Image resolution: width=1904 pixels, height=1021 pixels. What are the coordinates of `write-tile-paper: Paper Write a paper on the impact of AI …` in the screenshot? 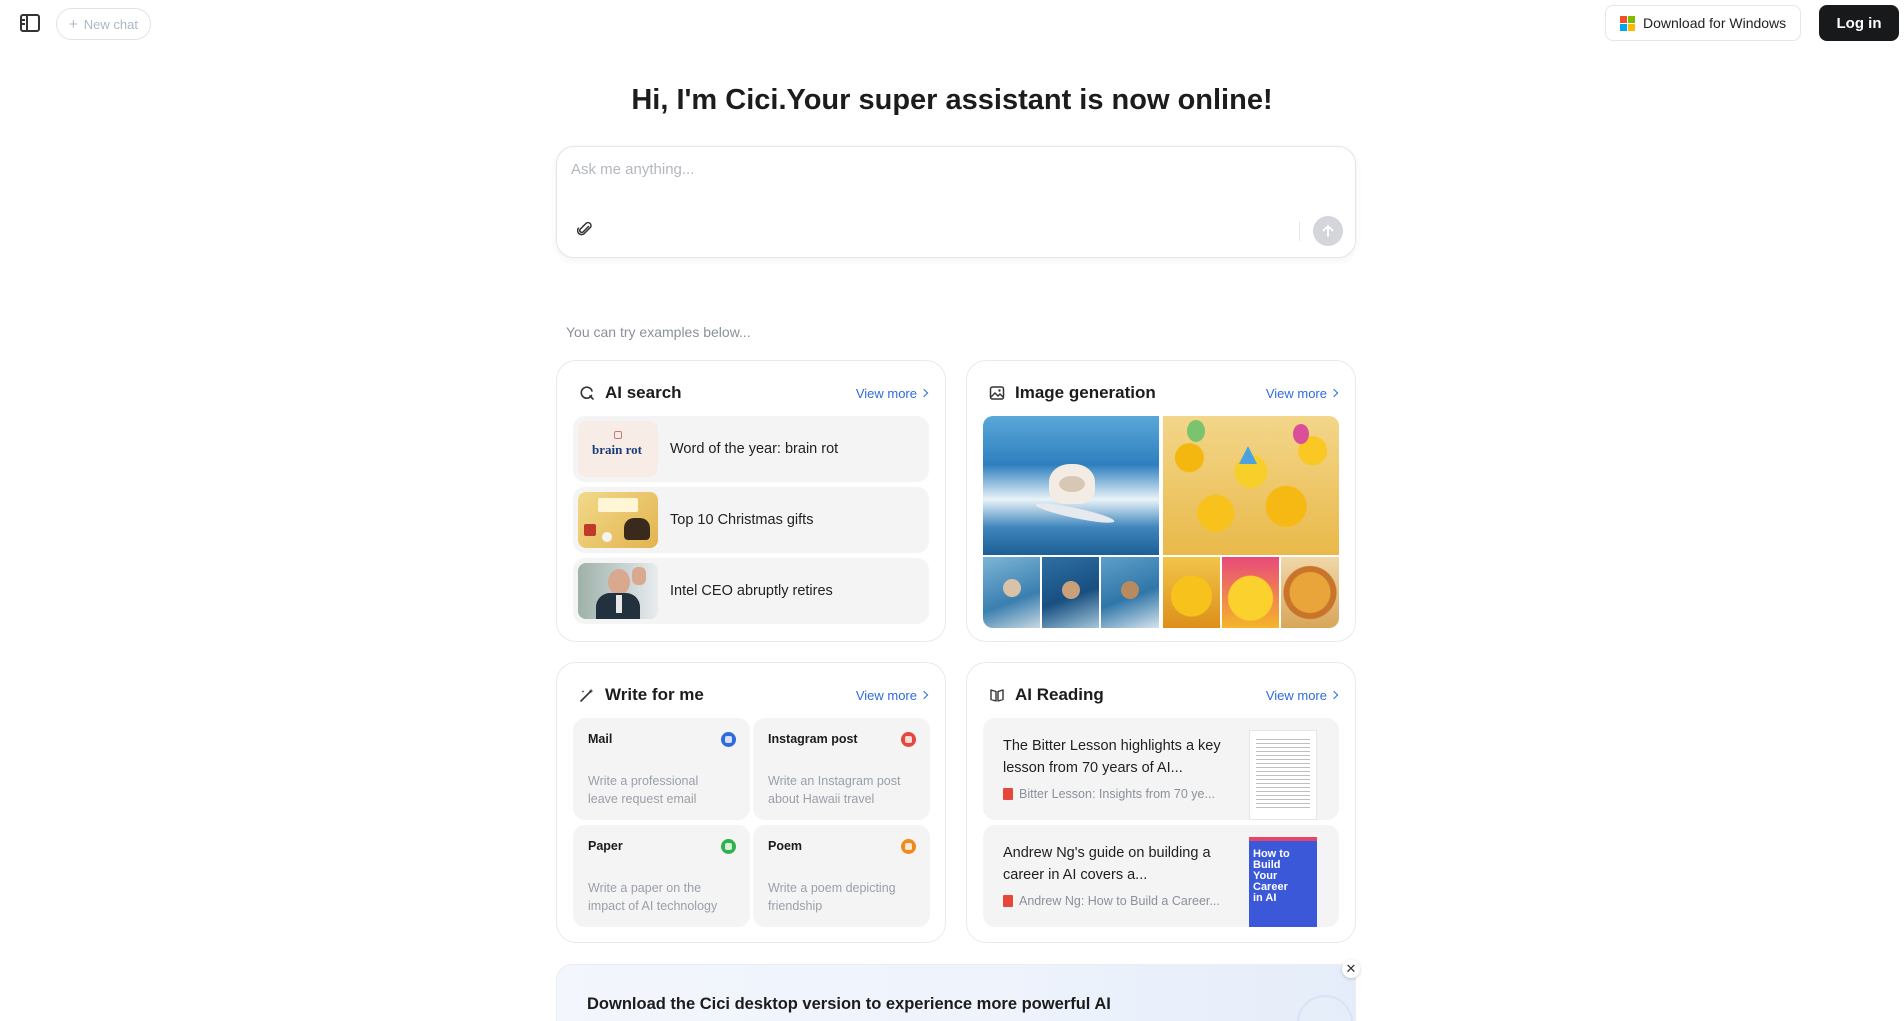 It's located at (661, 876).